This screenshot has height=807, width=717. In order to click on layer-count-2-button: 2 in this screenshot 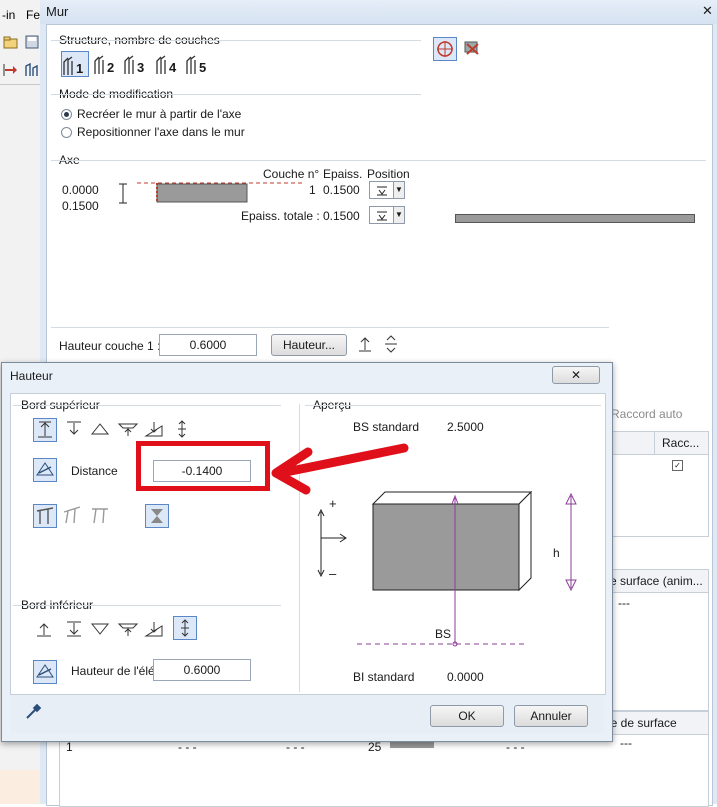, I will do `click(106, 63)`.